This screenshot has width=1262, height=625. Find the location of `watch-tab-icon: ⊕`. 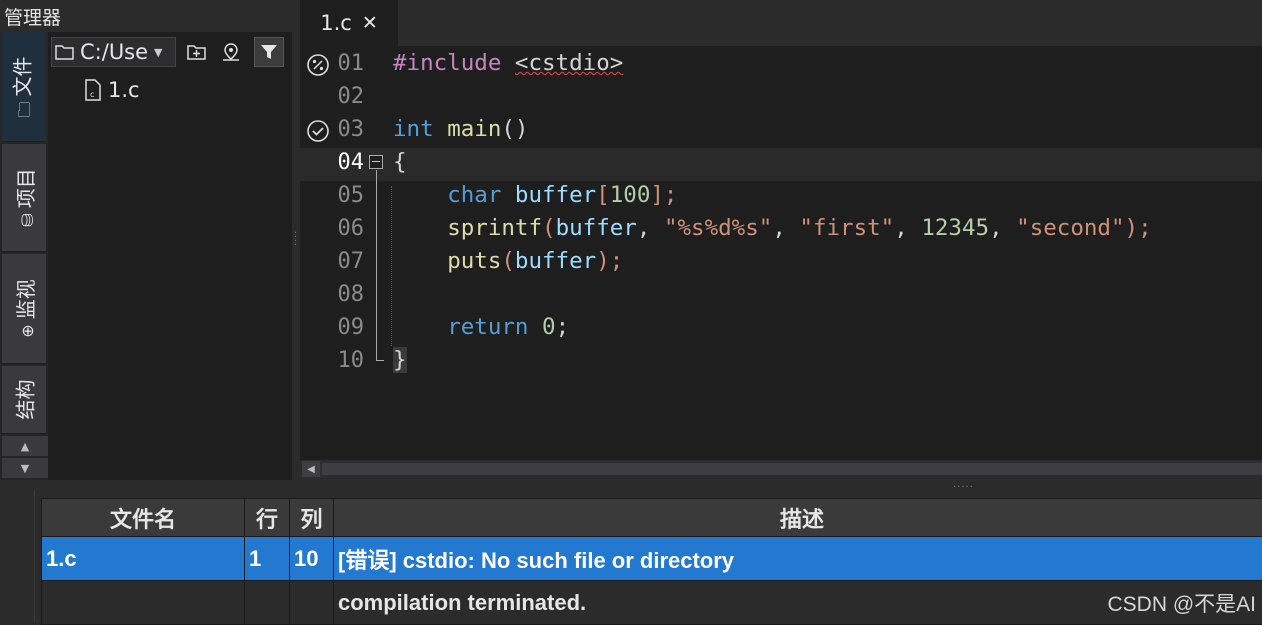

watch-tab-icon: ⊕ is located at coordinates (27, 328).